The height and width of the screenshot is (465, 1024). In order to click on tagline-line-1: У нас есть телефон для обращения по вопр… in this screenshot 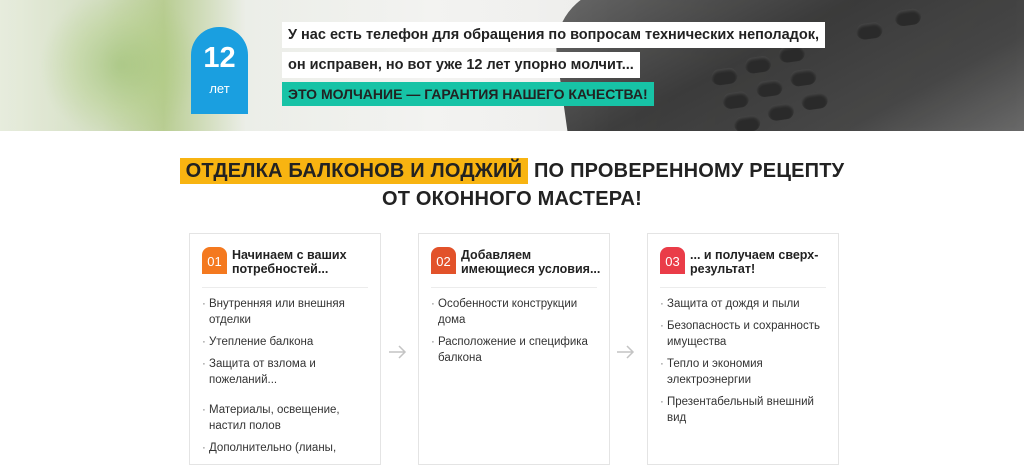, I will do `click(554, 35)`.